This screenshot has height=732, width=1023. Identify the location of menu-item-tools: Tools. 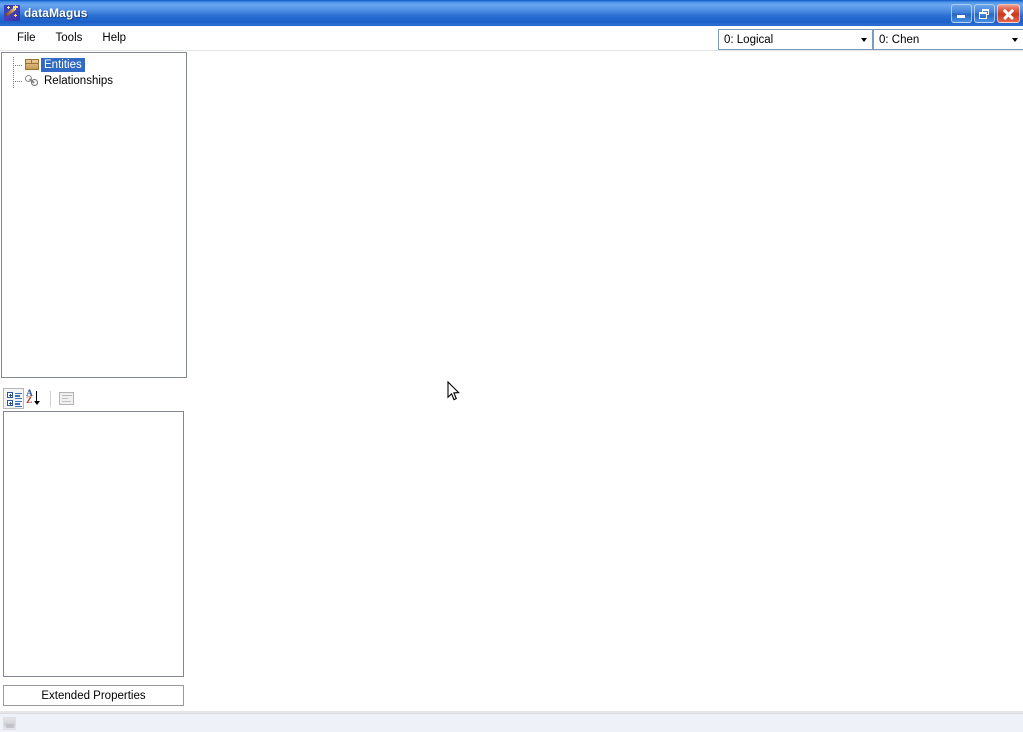
(69, 38).